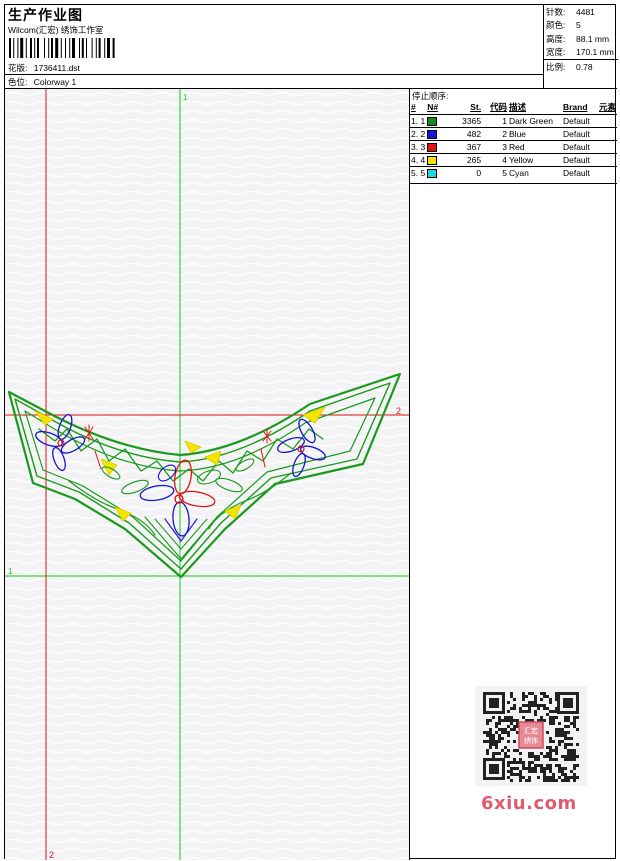  I want to click on green-horizontal-guide-label: 1, so click(10, 571).